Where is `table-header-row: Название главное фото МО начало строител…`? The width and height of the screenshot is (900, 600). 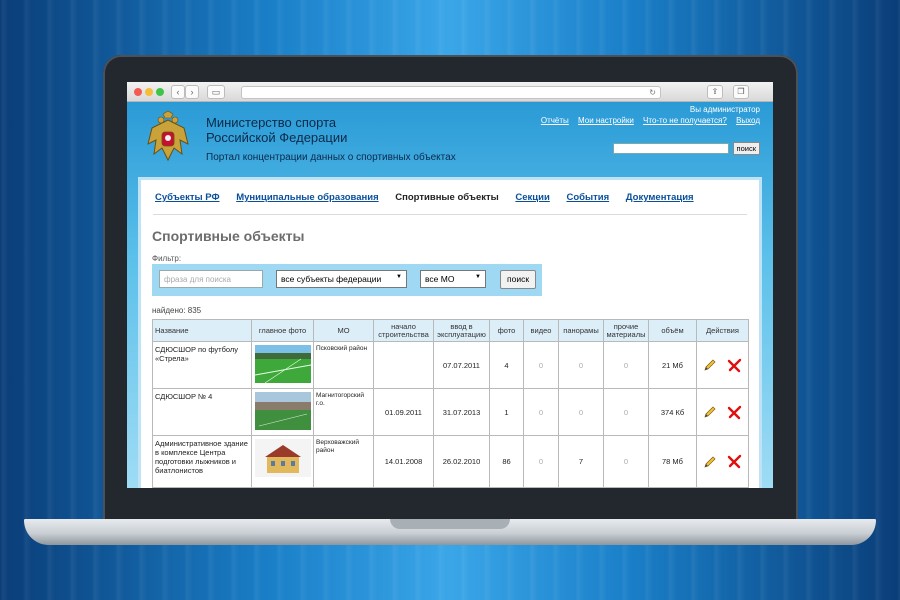
table-header-row: Название главное фото МО начало строител… is located at coordinates (450, 330).